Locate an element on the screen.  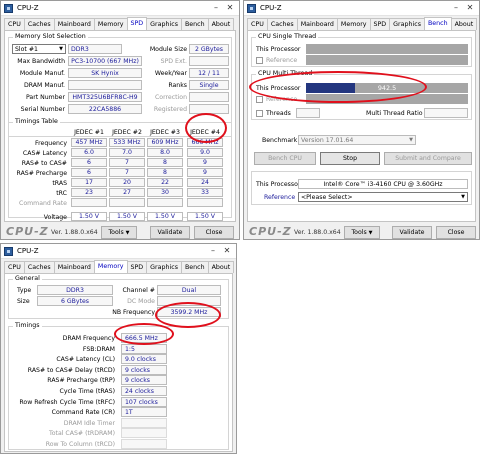
threads-checkbox is located at coordinates (259, 113).